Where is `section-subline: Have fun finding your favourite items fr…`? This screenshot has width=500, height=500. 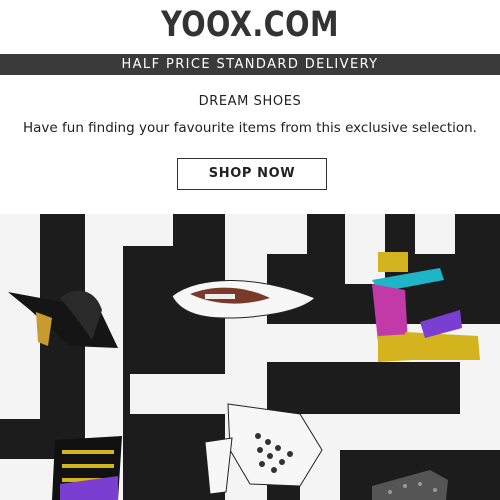 section-subline: Have fun finding your favourite items fr… is located at coordinates (250, 128).